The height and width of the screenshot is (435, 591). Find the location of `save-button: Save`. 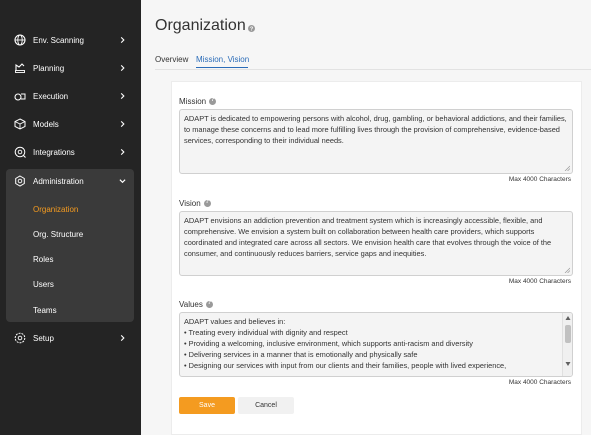

save-button: Save is located at coordinates (207, 405).